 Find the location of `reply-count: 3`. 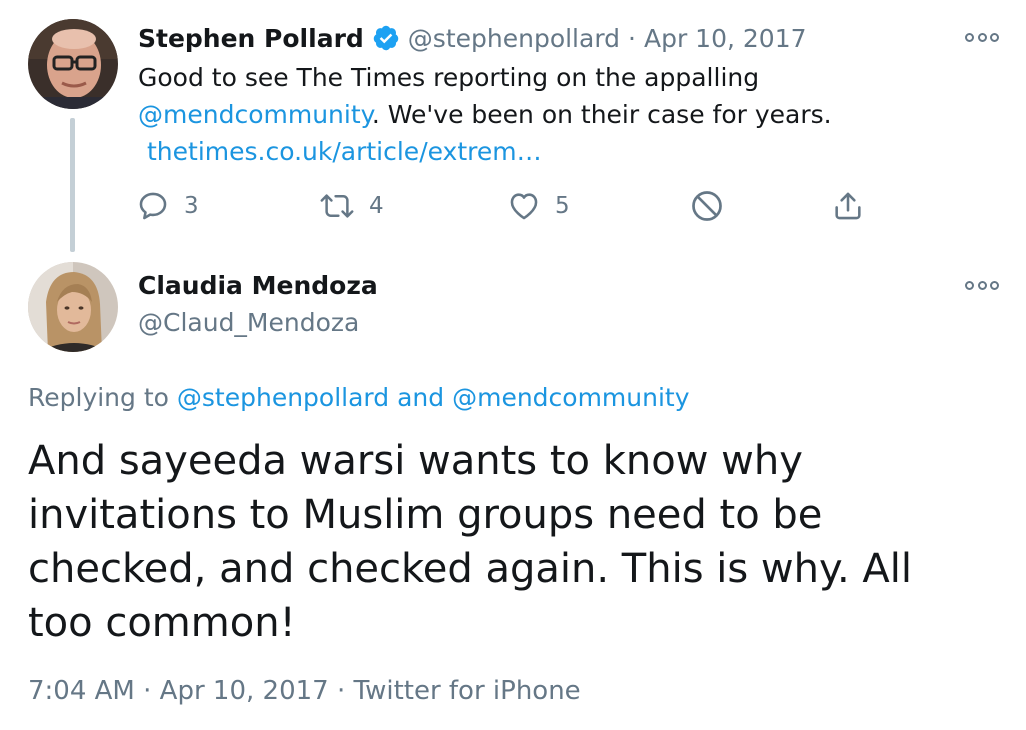

reply-count: 3 is located at coordinates (191, 206).